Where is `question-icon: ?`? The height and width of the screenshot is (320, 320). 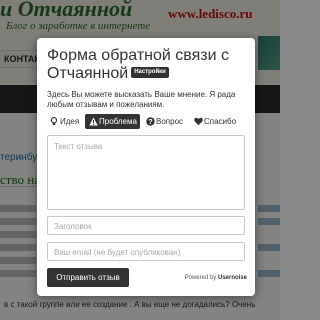
question-icon: ? is located at coordinates (151, 121).